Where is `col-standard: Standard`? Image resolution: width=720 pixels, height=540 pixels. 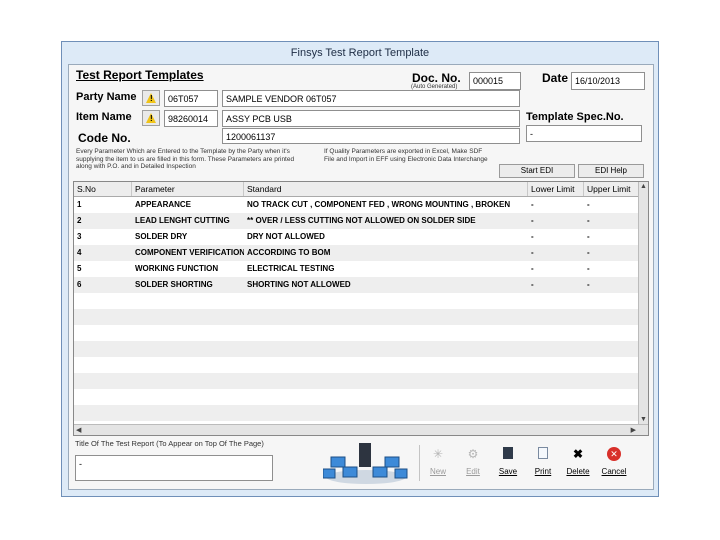
col-standard: Standard is located at coordinates (386, 189).